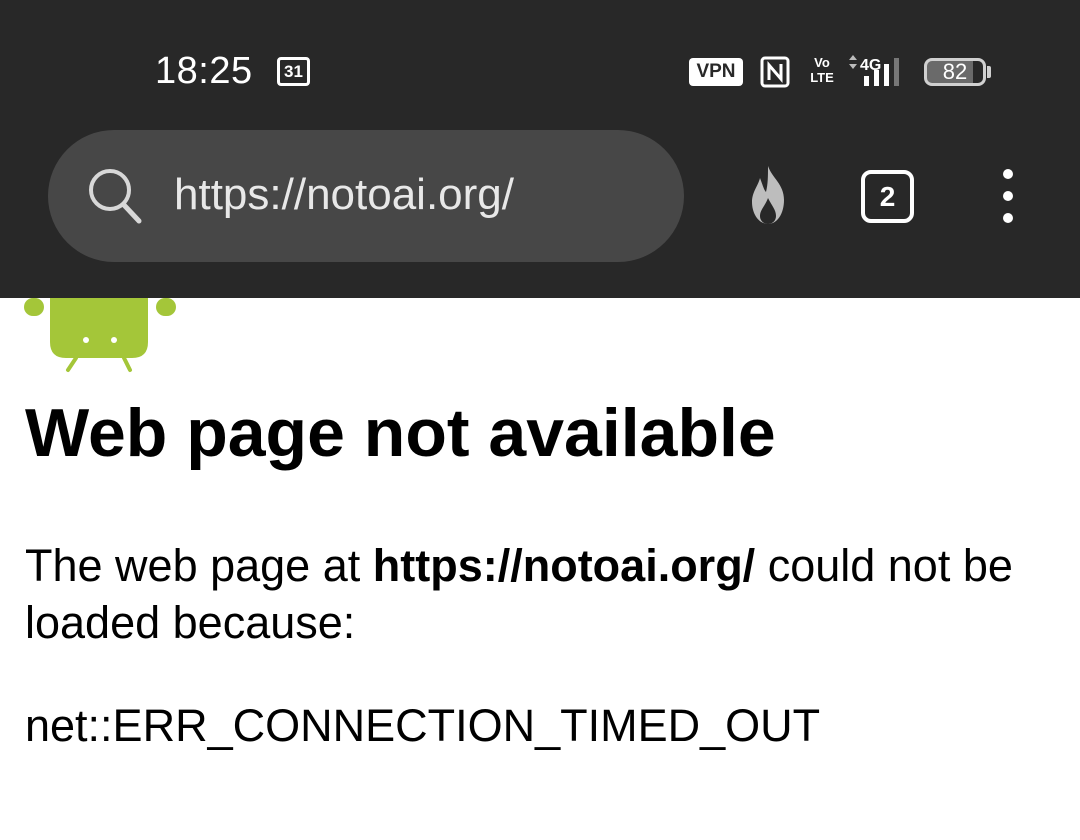  What do you see at coordinates (887, 196) in the screenshot?
I see `tabs-button: 2` at bounding box center [887, 196].